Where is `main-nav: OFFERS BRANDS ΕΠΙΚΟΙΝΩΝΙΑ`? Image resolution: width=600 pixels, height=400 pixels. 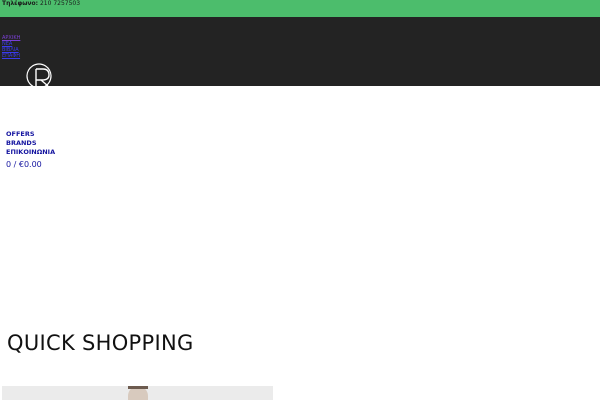 main-nav: OFFERS BRANDS ΕΠΙΚΟΙΝΩΝΙΑ is located at coordinates (30, 143).